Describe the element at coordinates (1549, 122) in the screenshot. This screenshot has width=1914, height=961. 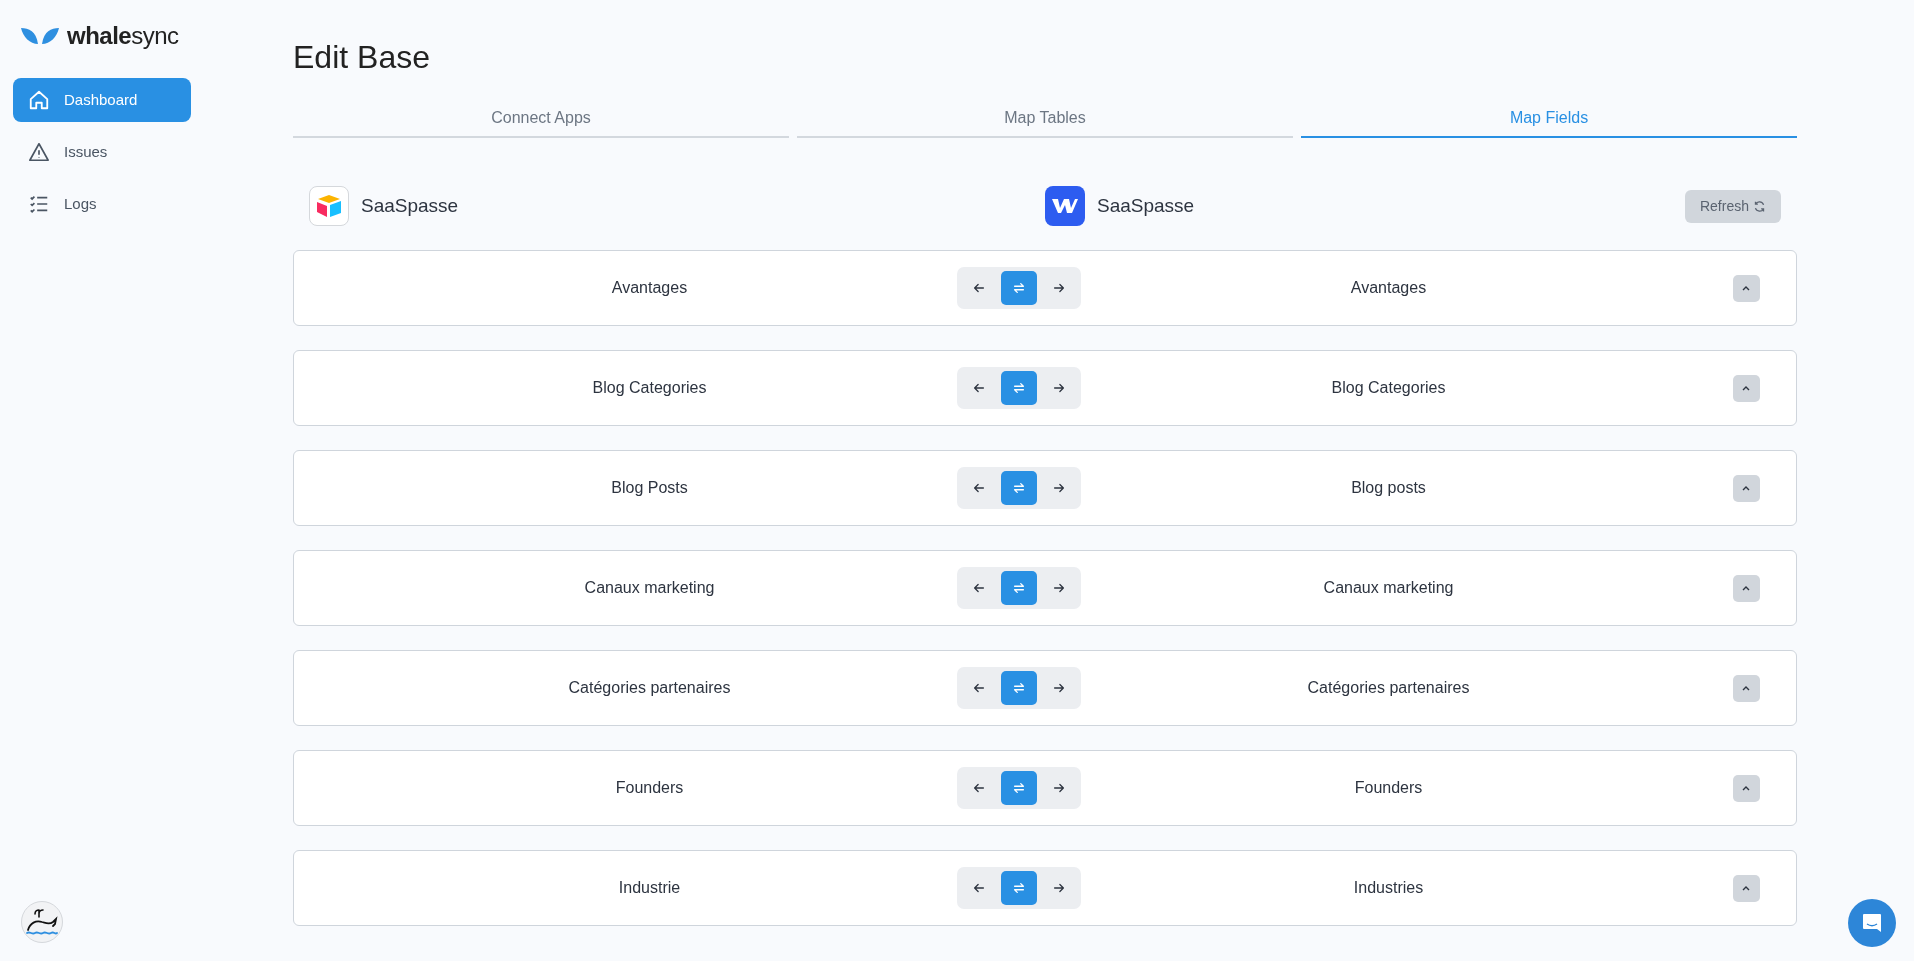
I see `tab: Map Fields` at that location.